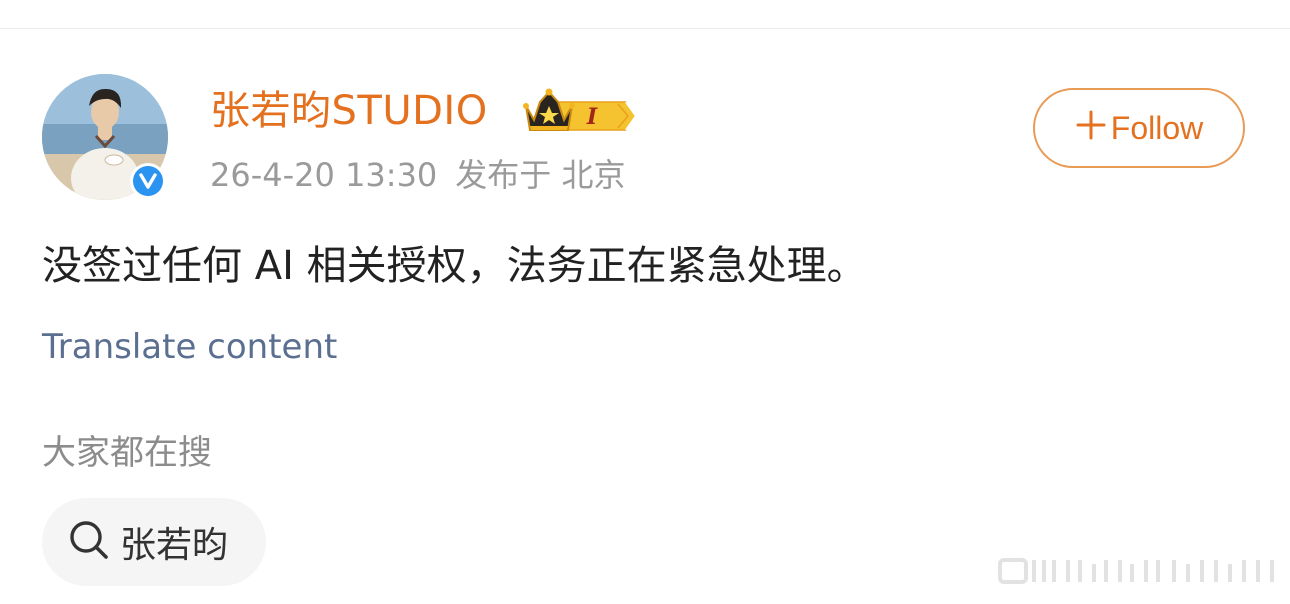 The image size is (1290, 604). I want to click on verified-badge, so click(148, 181).